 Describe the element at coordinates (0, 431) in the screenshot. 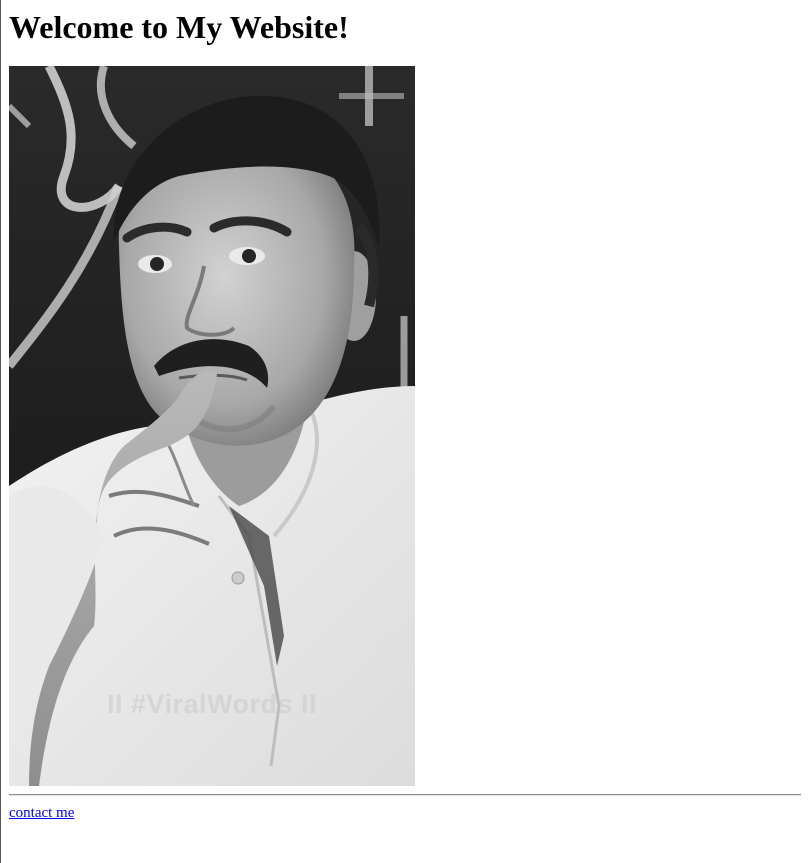

I see `window-left-edge` at that location.